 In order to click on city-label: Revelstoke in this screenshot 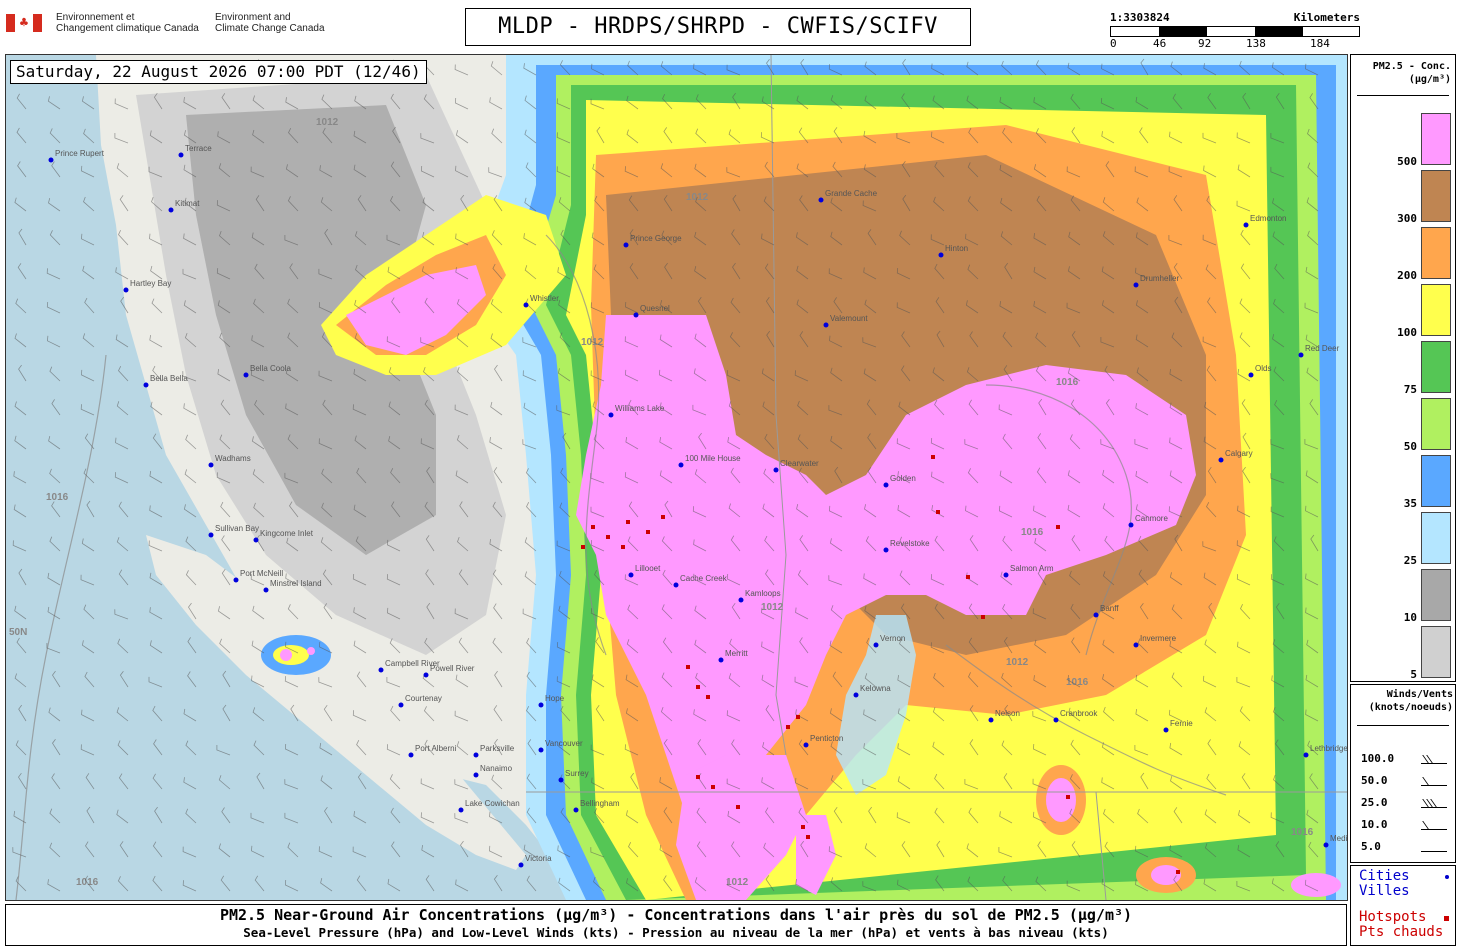, I will do `click(910, 543)`.